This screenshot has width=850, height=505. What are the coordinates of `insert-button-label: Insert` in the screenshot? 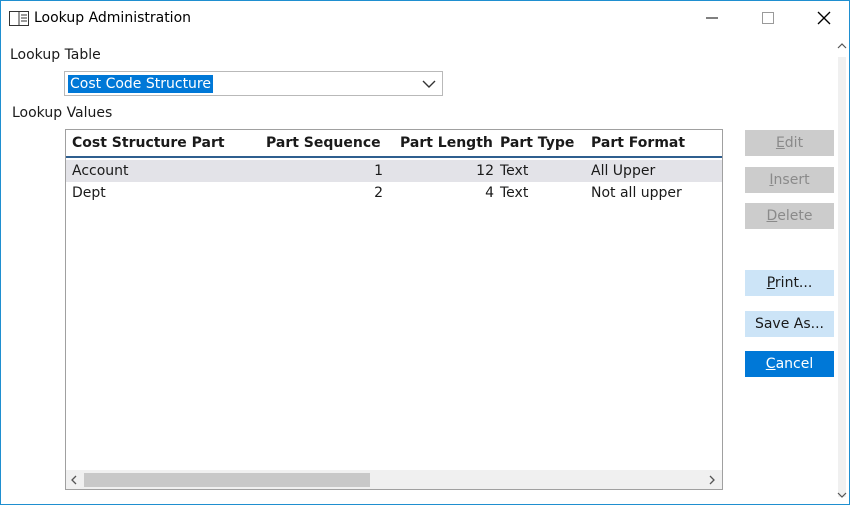 It's located at (789, 180).